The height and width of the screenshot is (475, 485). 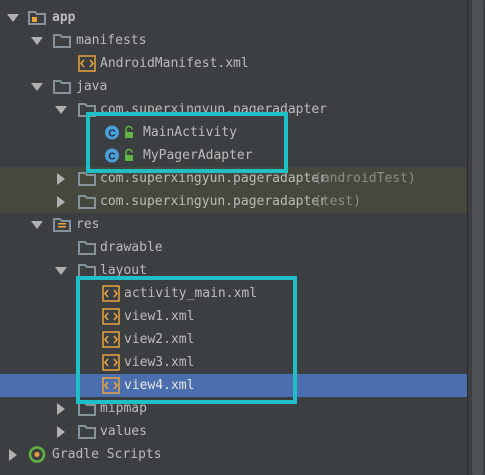 I want to click on tree-item-package-test: com.superxingyun.pageradapter (test), so click(x=234, y=201).